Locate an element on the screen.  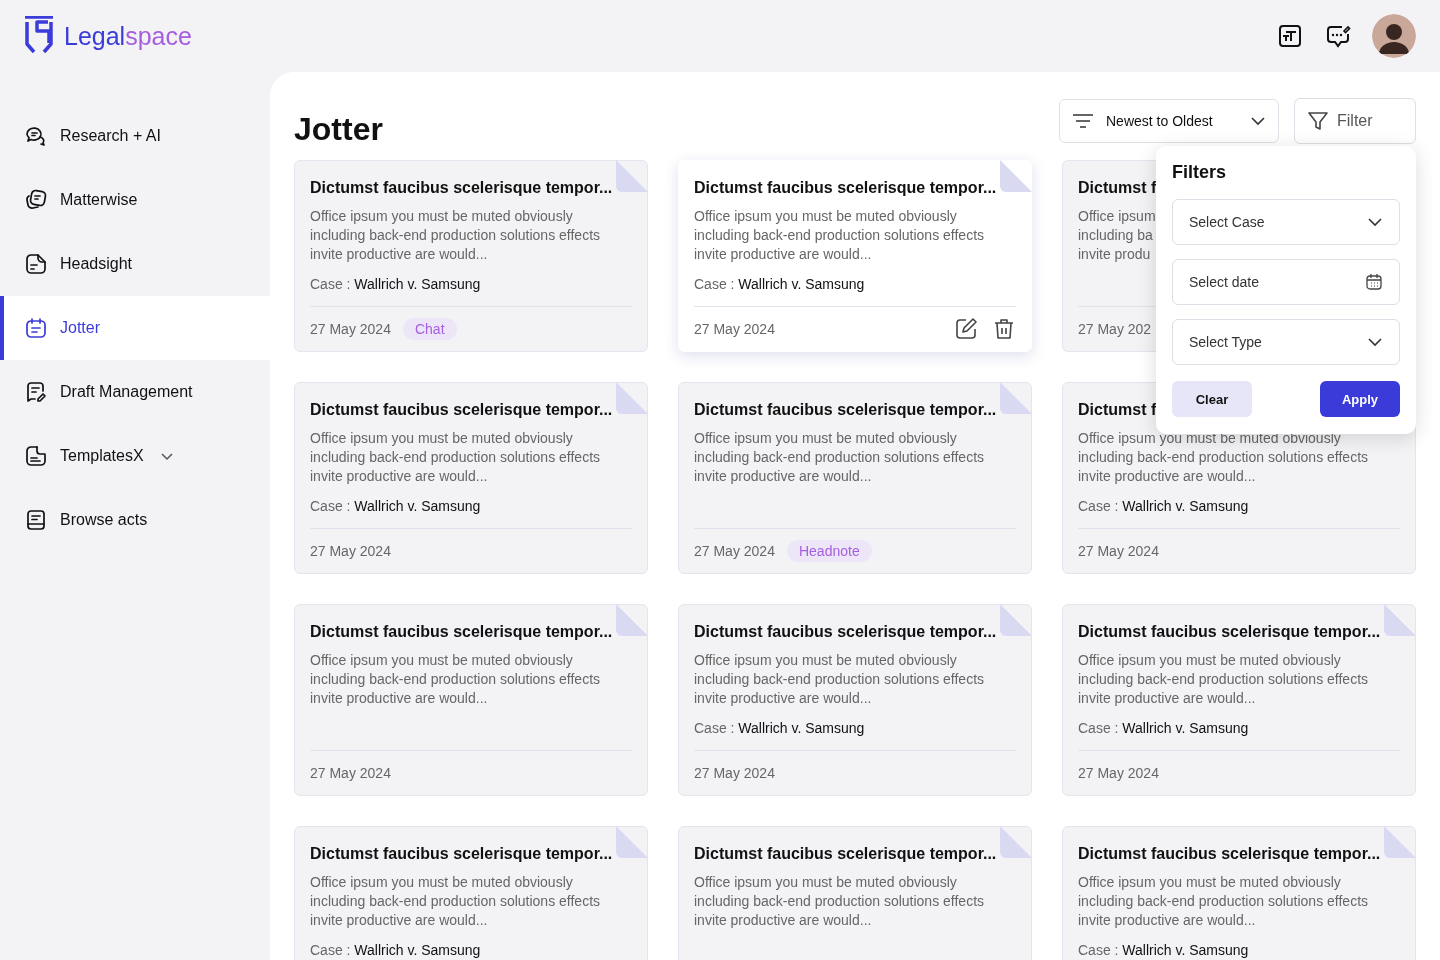
filter-button: Filter is located at coordinates (1355, 121).